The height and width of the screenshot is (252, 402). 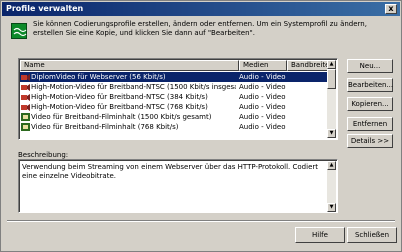 What do you see at coordinates (45, 8) in the screenshot?
I see `window-title: Profile verwalten` at bounding box center [45, 8].